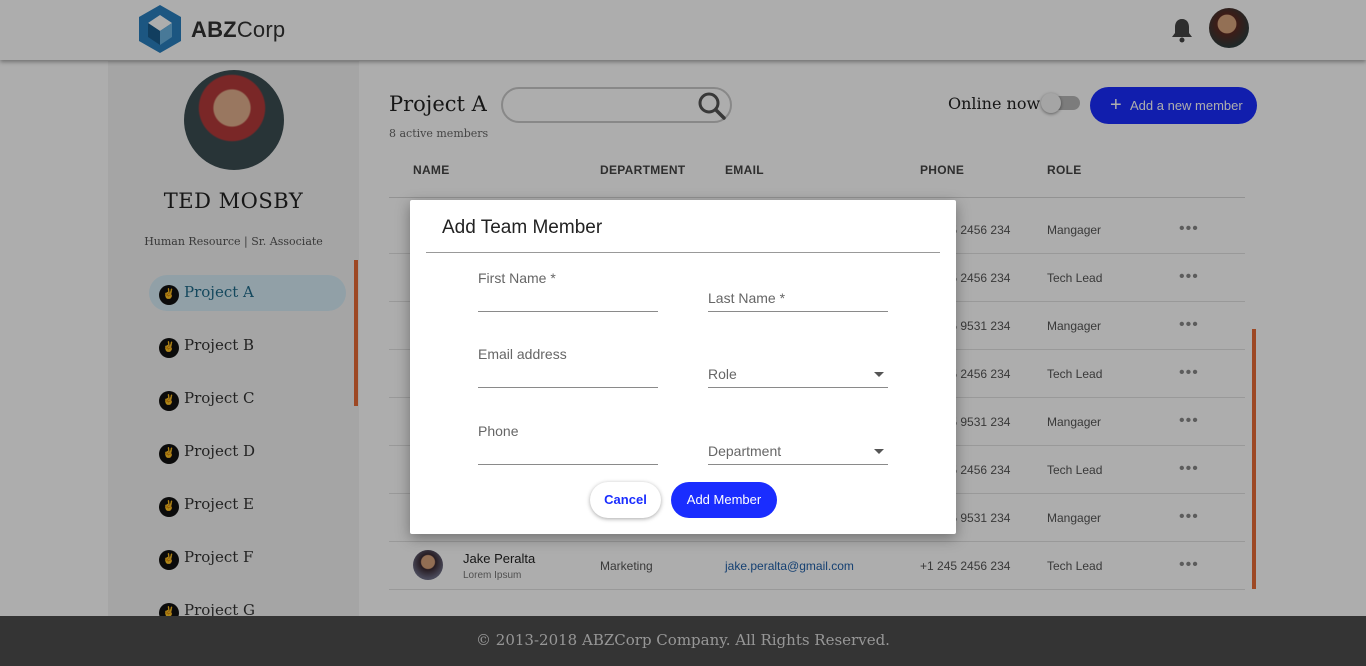 The width and height of the screenshot is (1366, 666). I want to click on first-name-field: First Name *, so click(568, 291).